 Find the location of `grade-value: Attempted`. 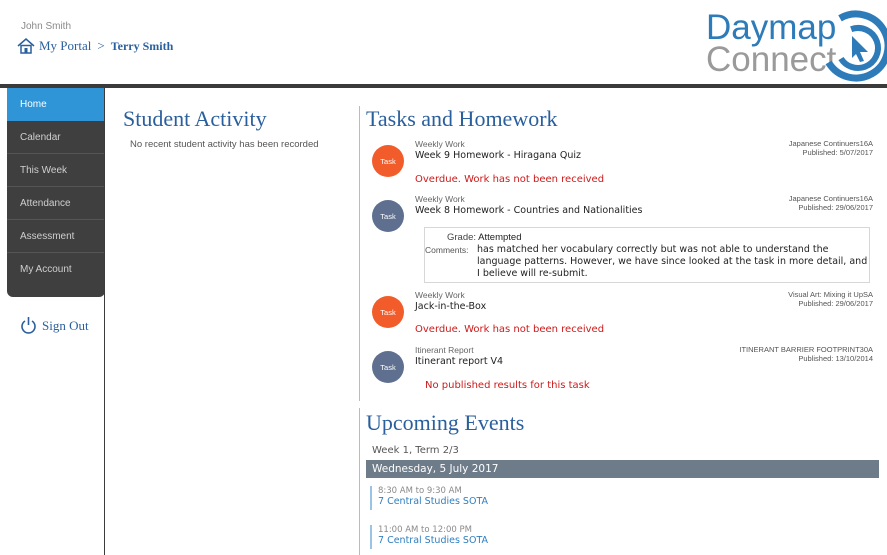

grade-value: Attempted is located at coordinates (500, 237).